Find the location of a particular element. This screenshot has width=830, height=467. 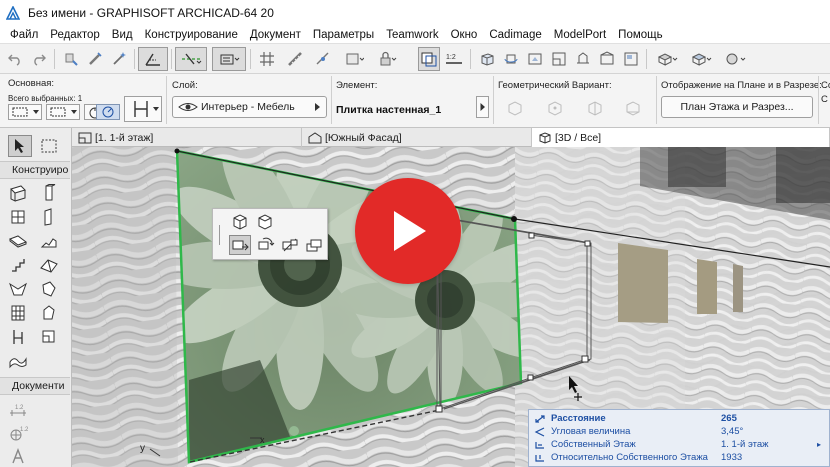

3d-window-button is located at coordinates (535, 59).